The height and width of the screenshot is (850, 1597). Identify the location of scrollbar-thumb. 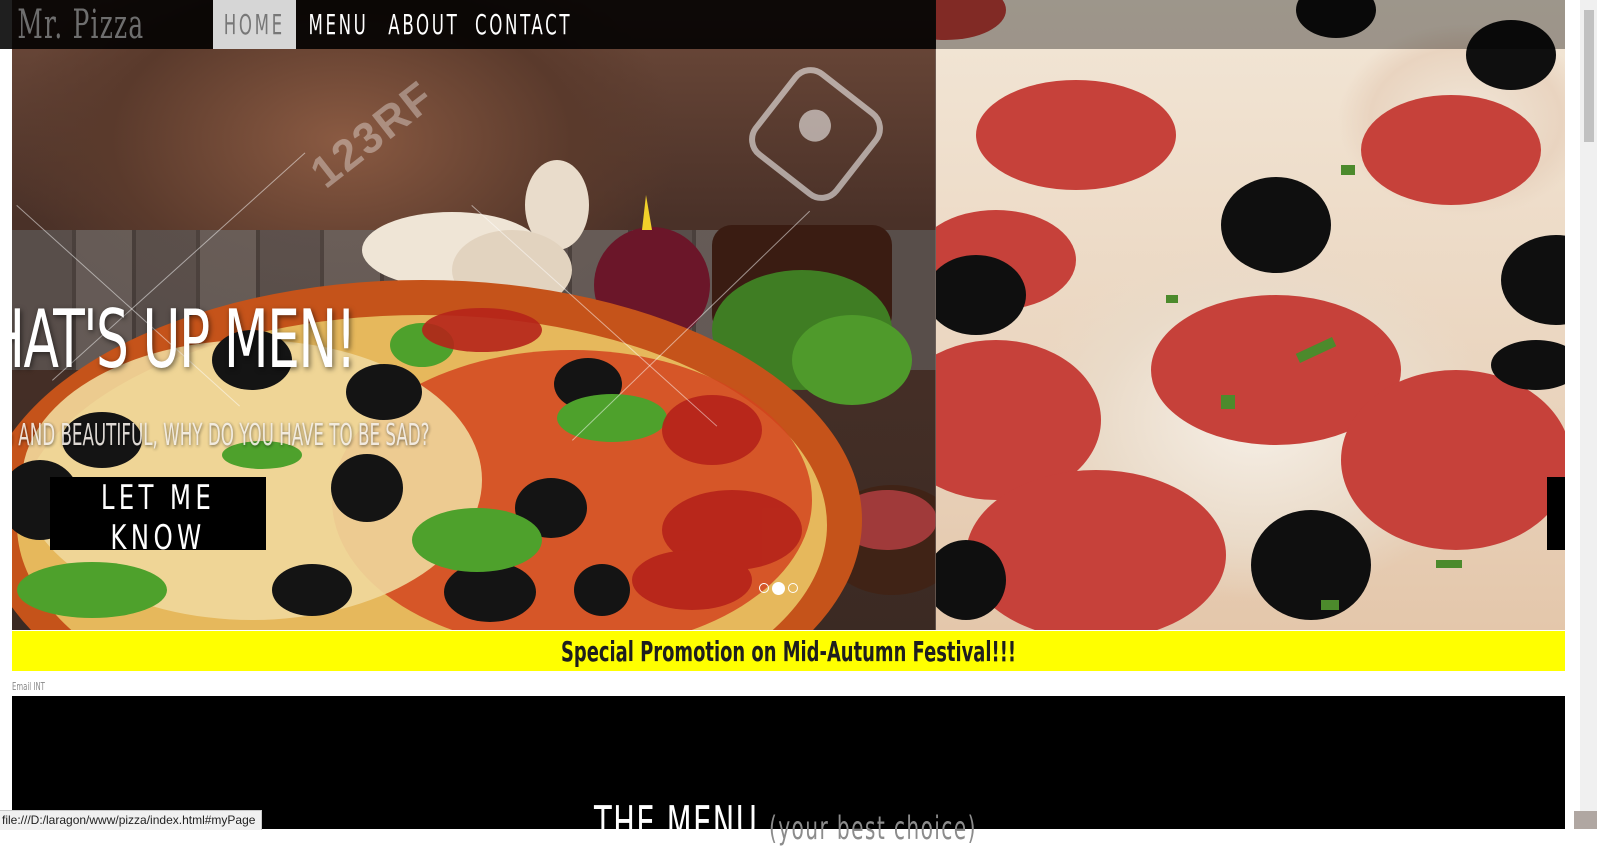
(1589, 76).